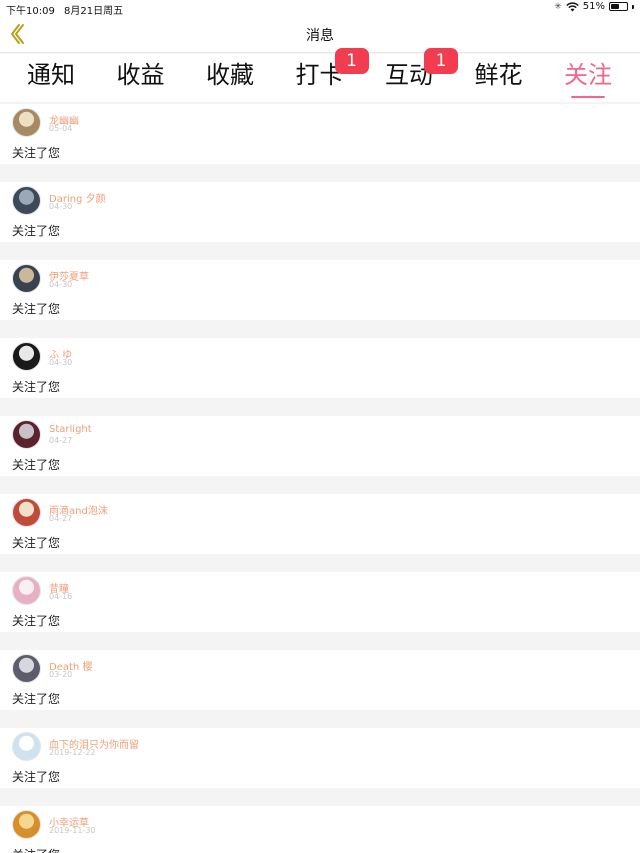 This screenshot has width=640, height=853. Describe the element at coordinates (320, 829) in the screenshot. I see `list-item: 小幸运草2019-11-30关注了您` at that location.